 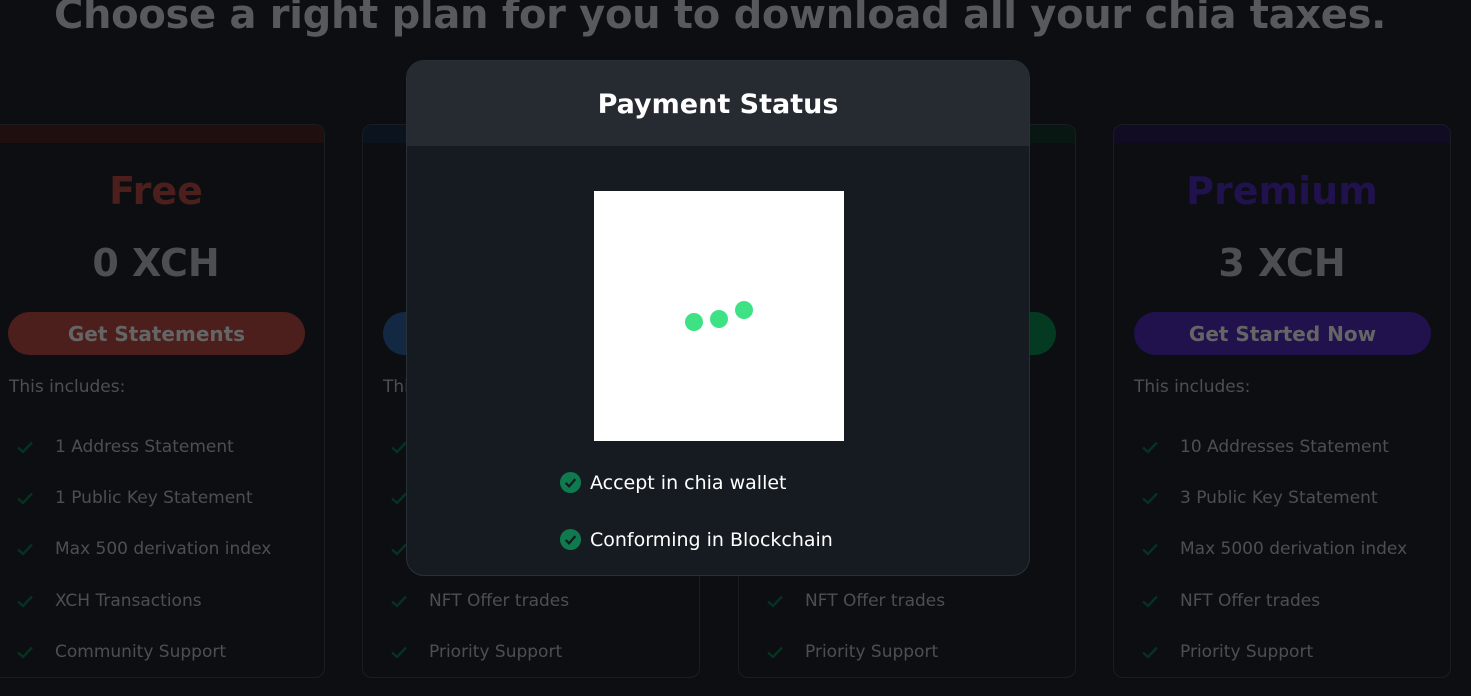 I want to click on status-step-label: Conforming in Blockchain, so click(x=711, y=539).